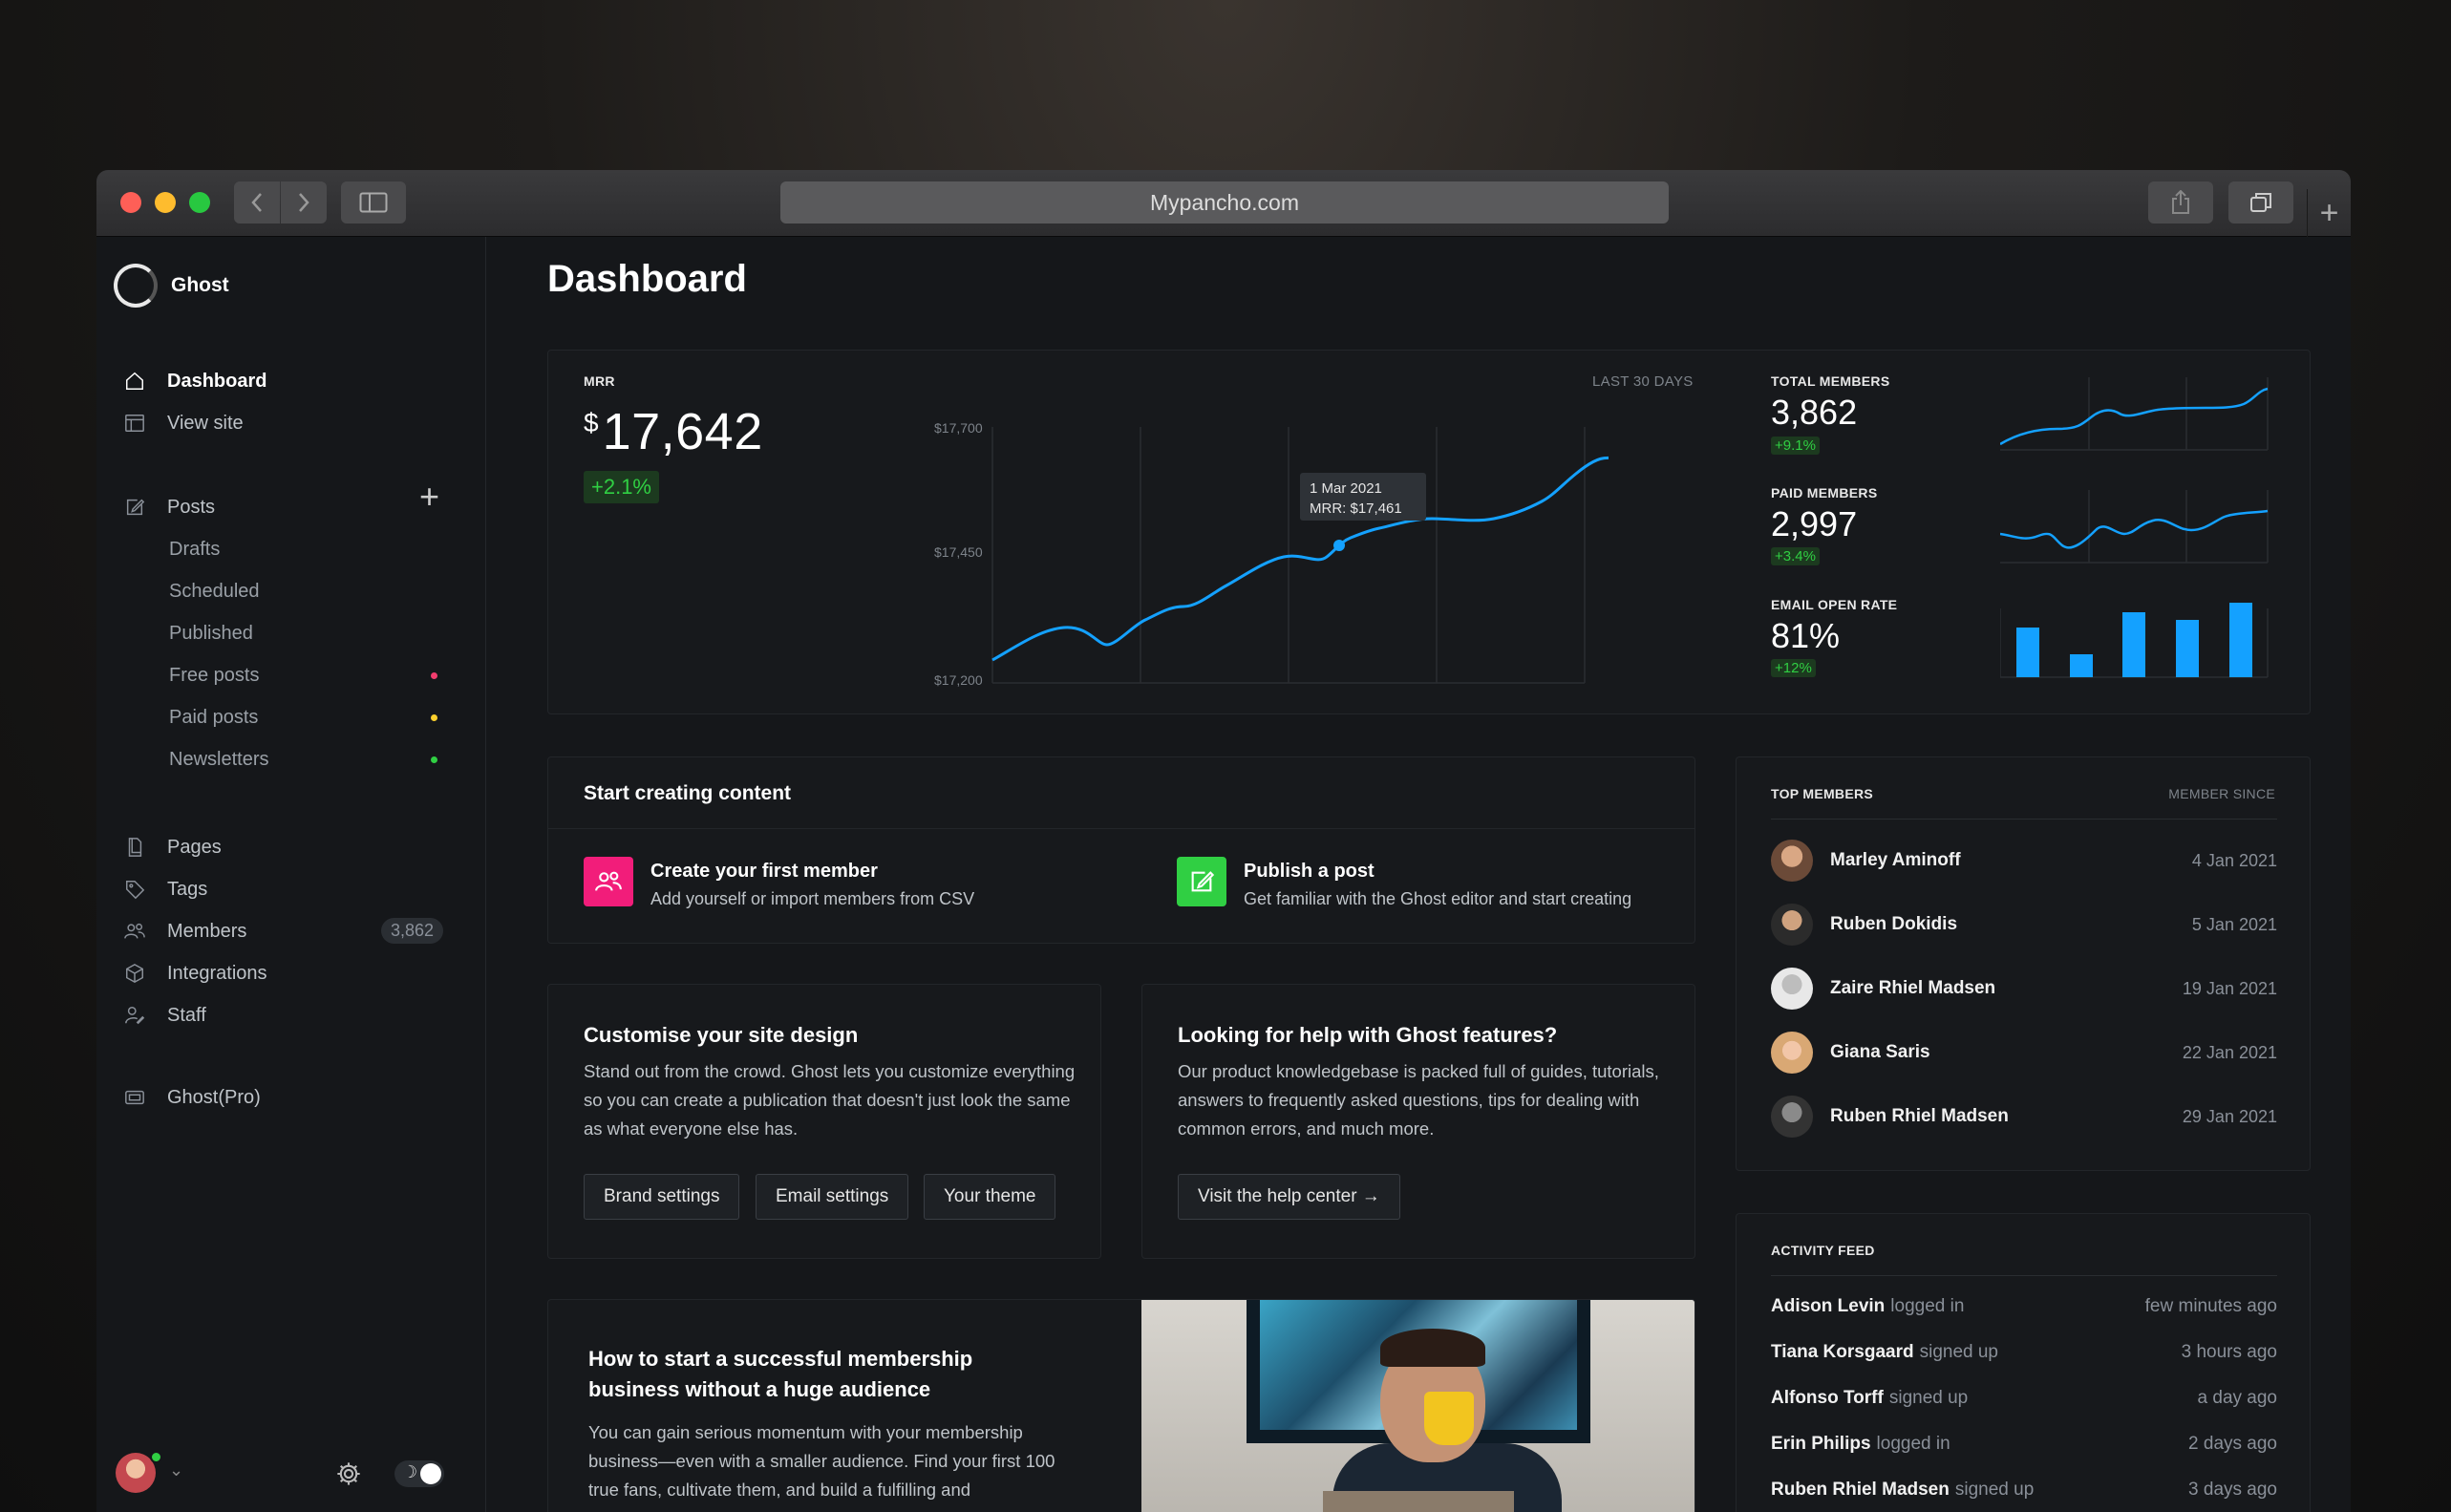 The height and width of the screenshot is (1512, 2451). Describe the element at coordinates (130, 202) in the screenshot. I see `close-window-button` at that location.